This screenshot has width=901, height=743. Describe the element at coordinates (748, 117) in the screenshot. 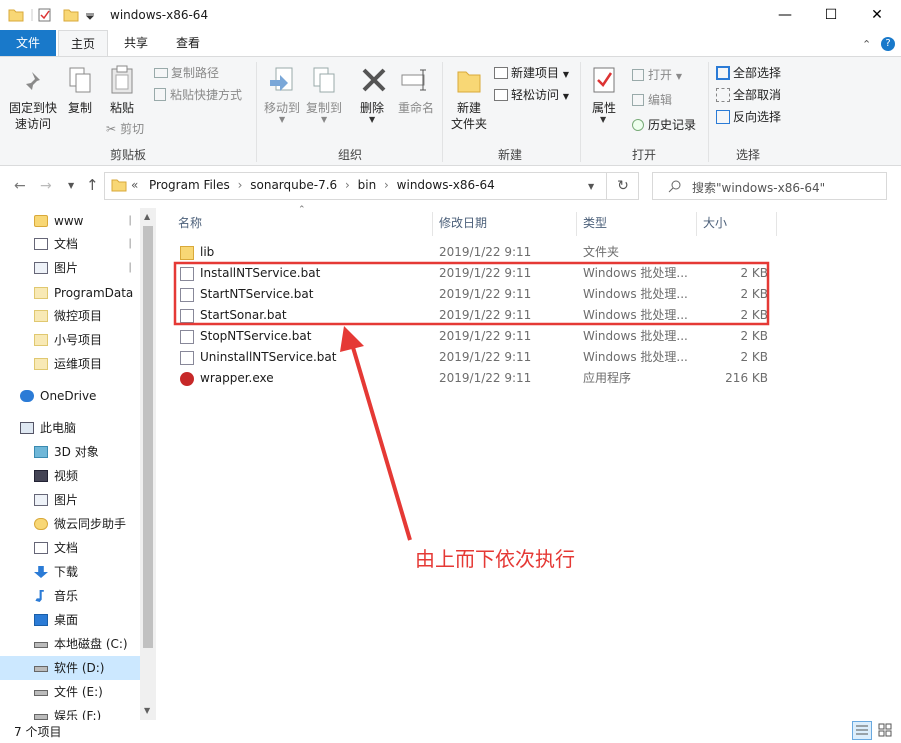

I see `invert-selection-button: 反向选择` at that location.